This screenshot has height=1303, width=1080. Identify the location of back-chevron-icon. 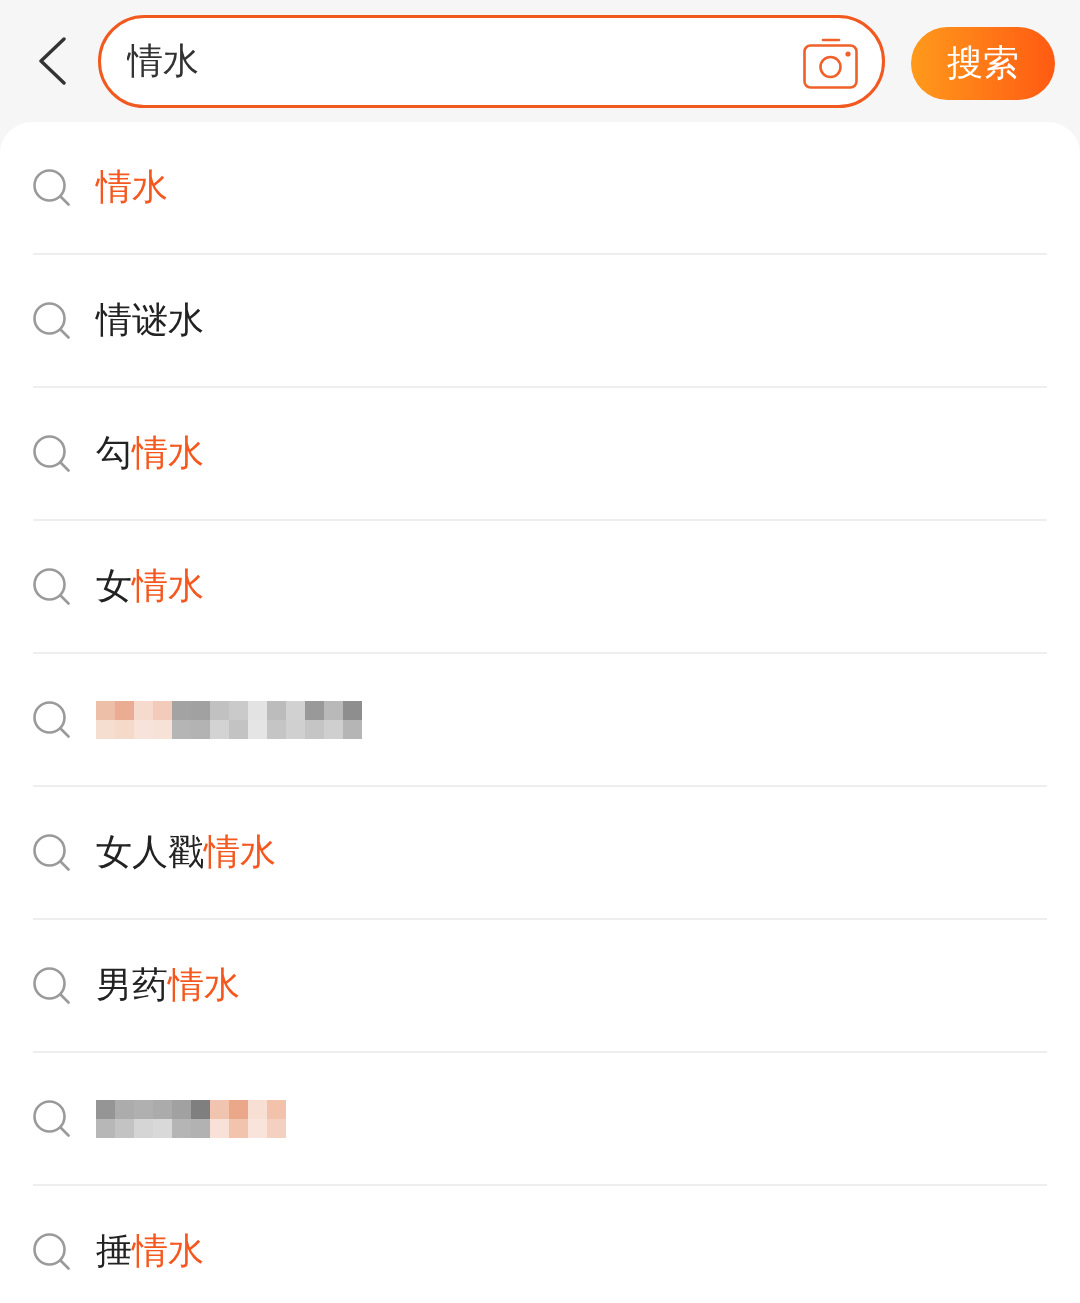
(52, 61).